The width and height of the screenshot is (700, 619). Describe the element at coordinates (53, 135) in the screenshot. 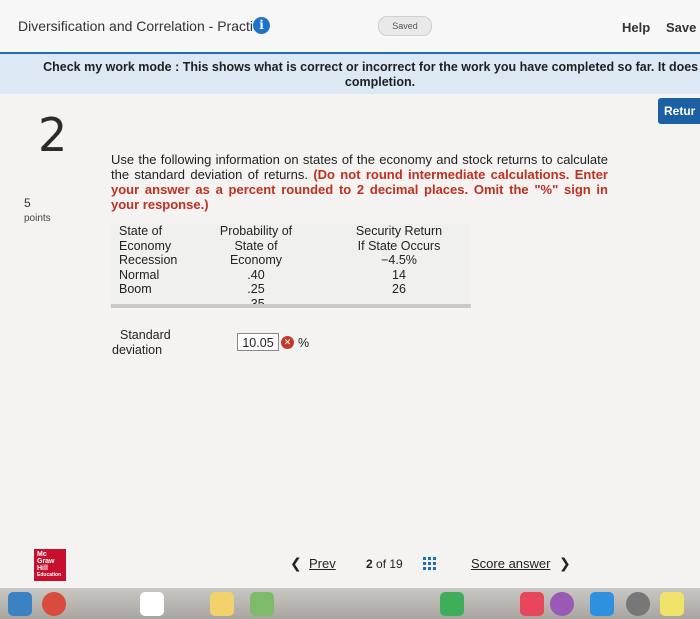

I see `question-number: 2` at that location.